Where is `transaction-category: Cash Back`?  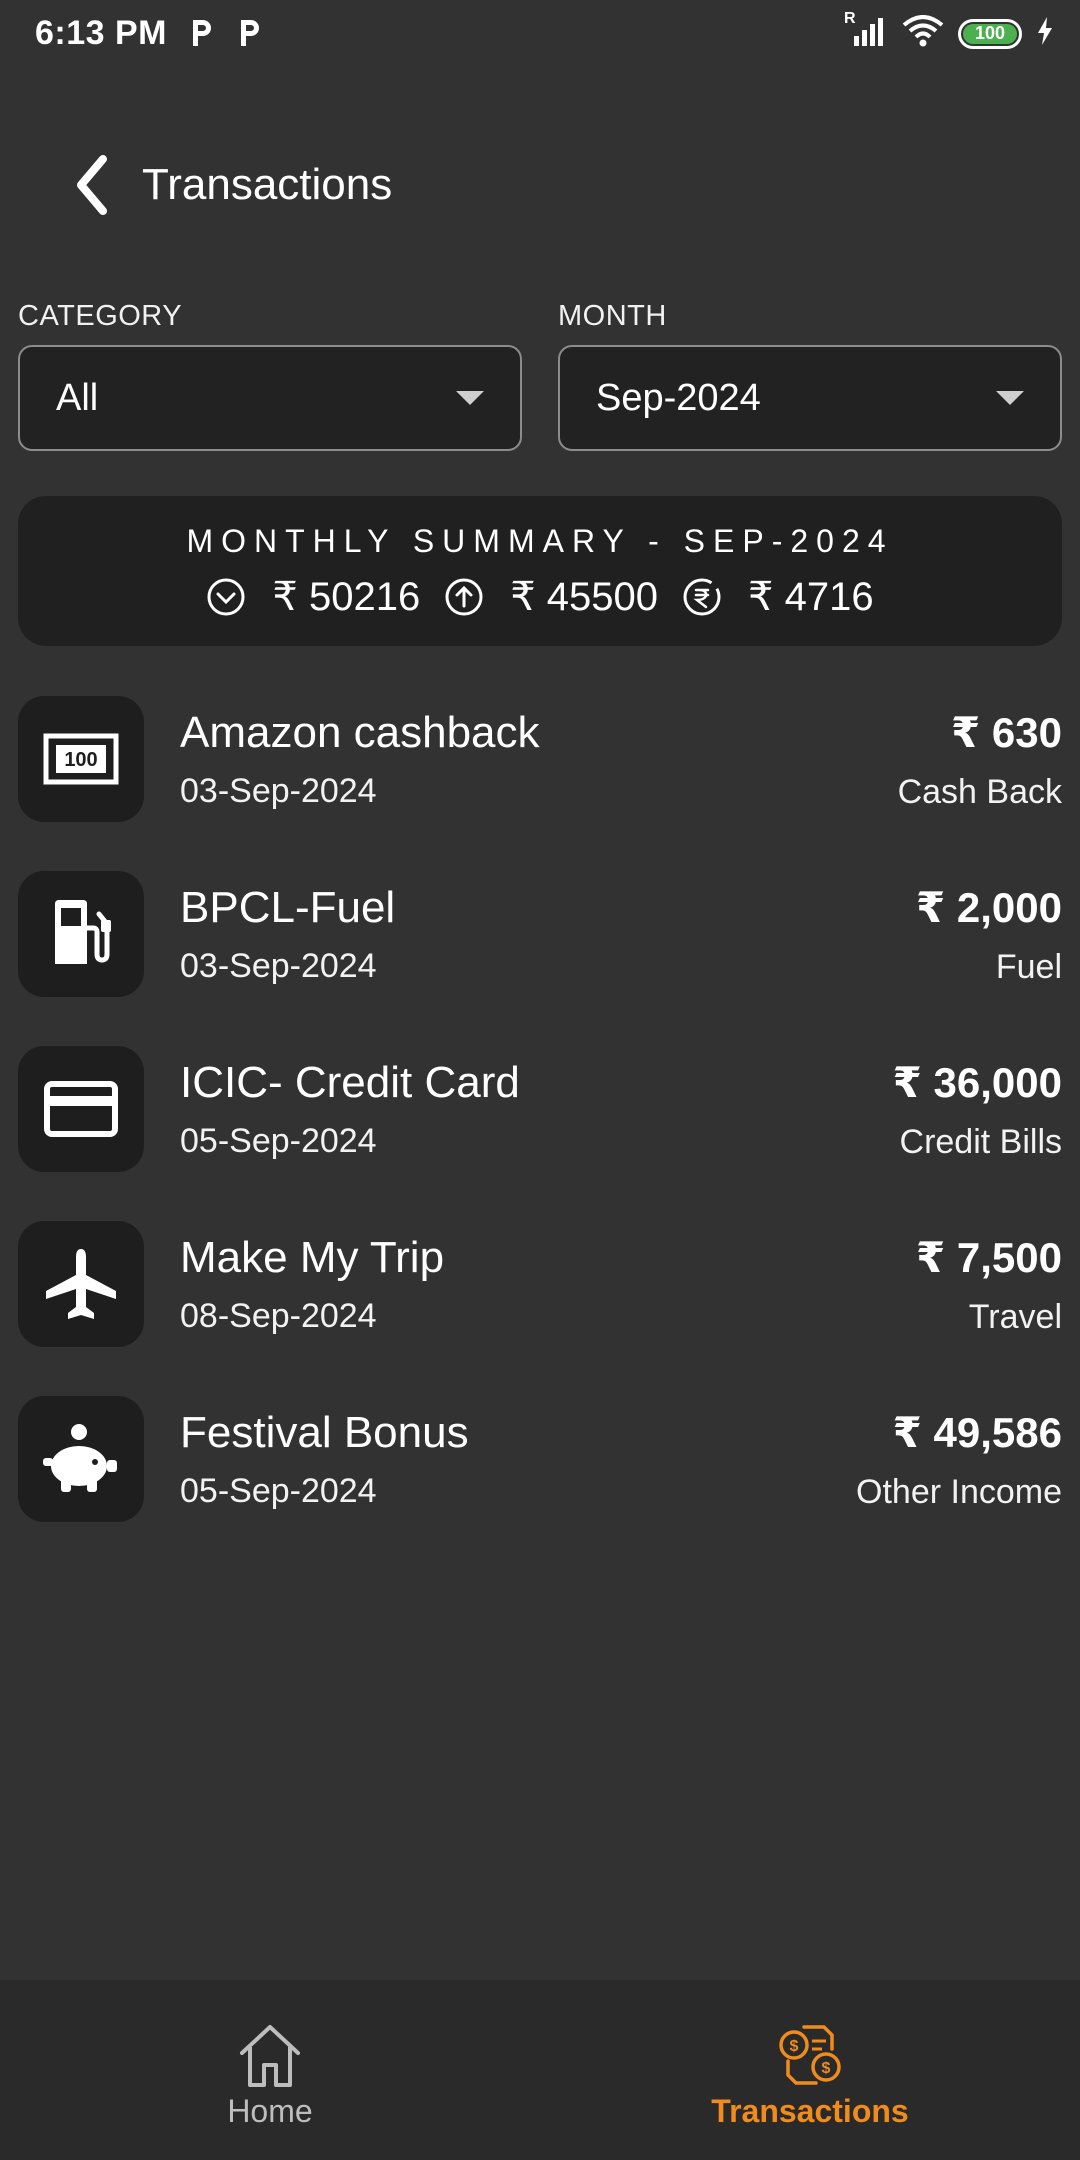 transaction-category: Cash Back is located at coordinates (979, 792).